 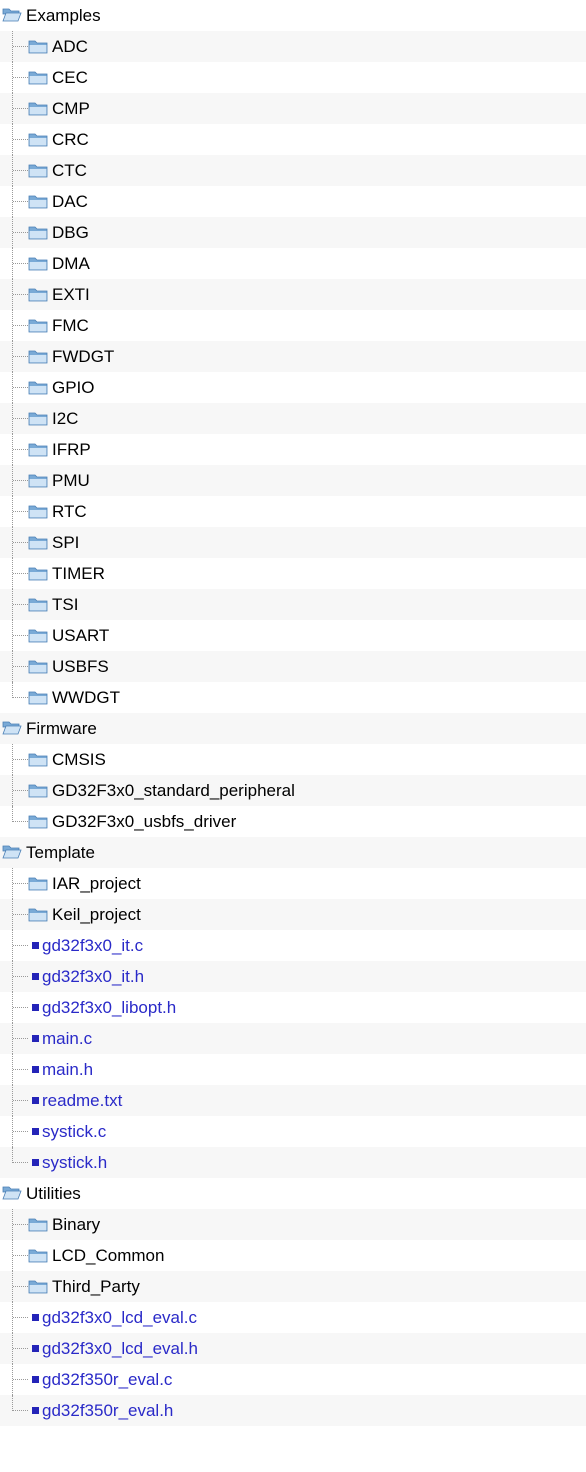 I want to click on tree-file-gd32f3x0-libopt-h: gd32f3x0_libopt.h, so click(x=293, y=1007).